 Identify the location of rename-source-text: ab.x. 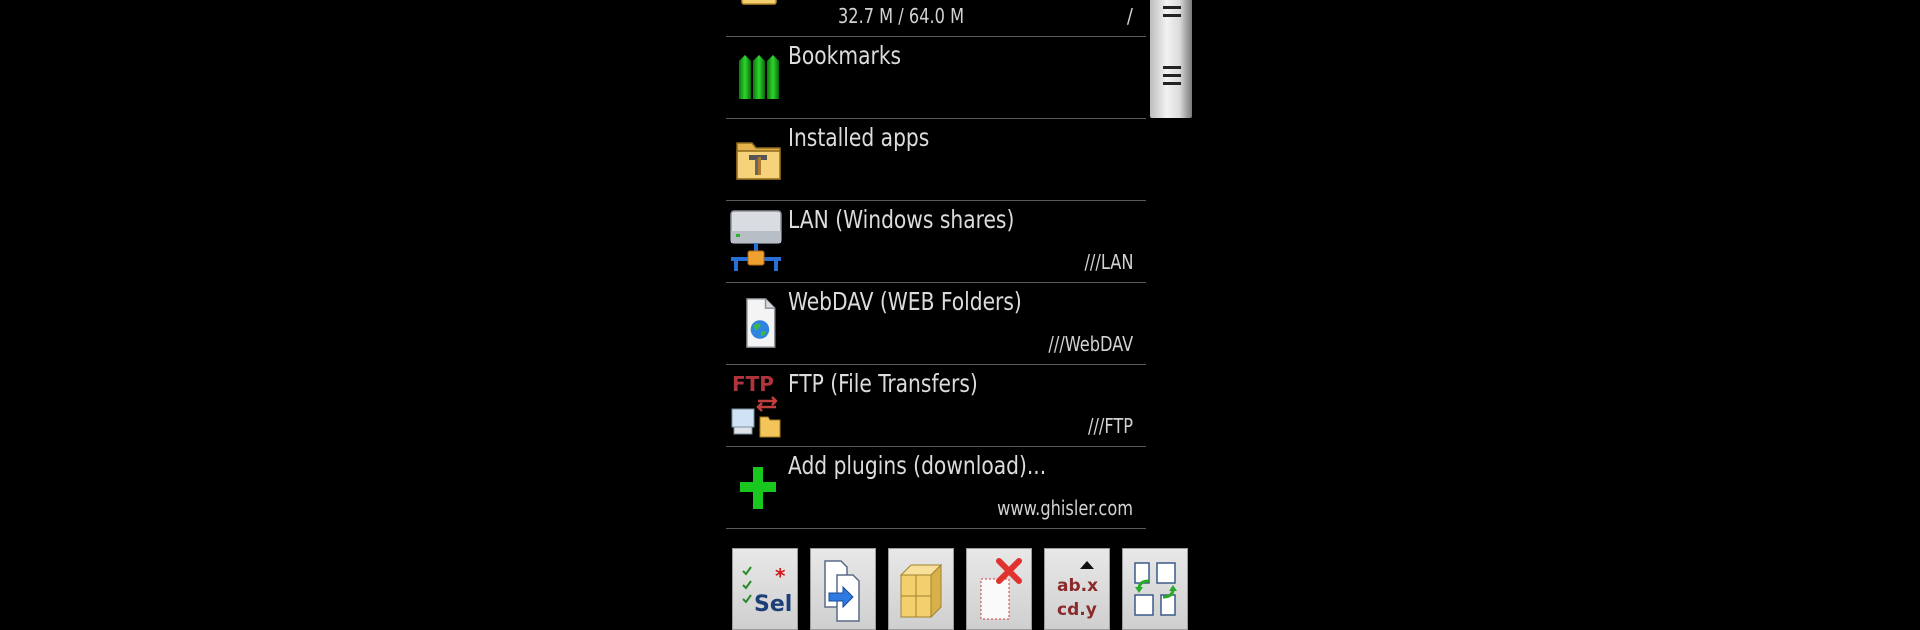
(1077, 586).